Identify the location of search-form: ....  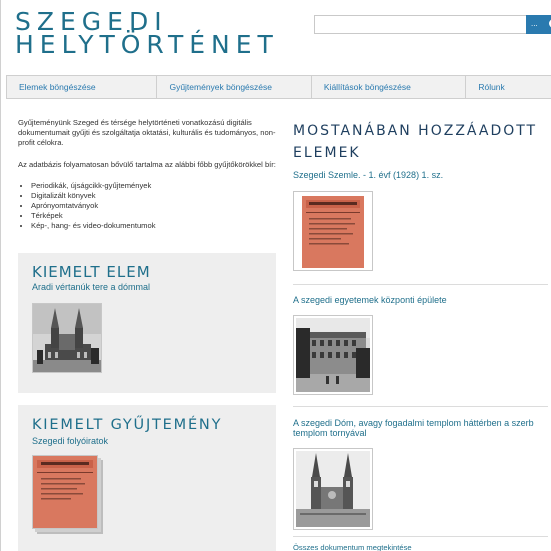
(432, 24).